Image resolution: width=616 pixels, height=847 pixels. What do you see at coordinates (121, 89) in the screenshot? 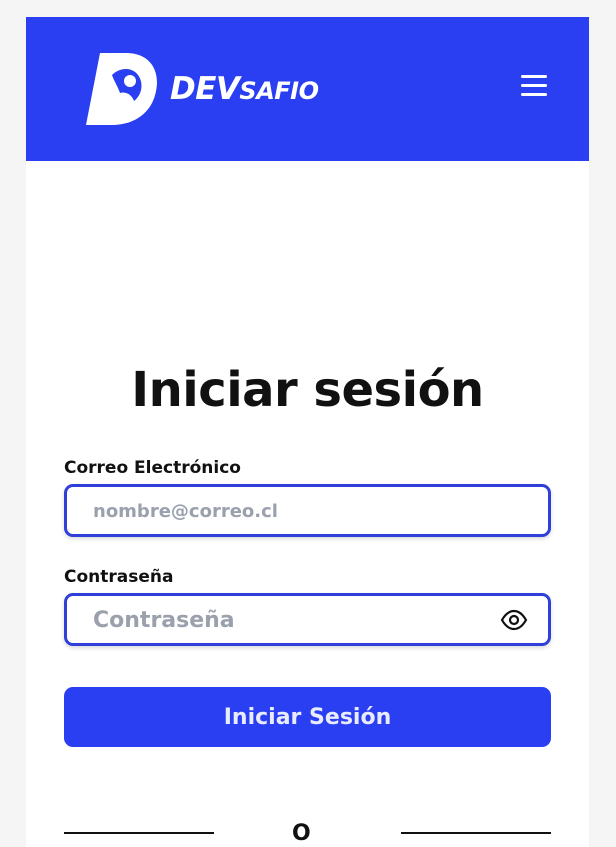
I see `logo-mark-icon` at bounding box center [121, 89].